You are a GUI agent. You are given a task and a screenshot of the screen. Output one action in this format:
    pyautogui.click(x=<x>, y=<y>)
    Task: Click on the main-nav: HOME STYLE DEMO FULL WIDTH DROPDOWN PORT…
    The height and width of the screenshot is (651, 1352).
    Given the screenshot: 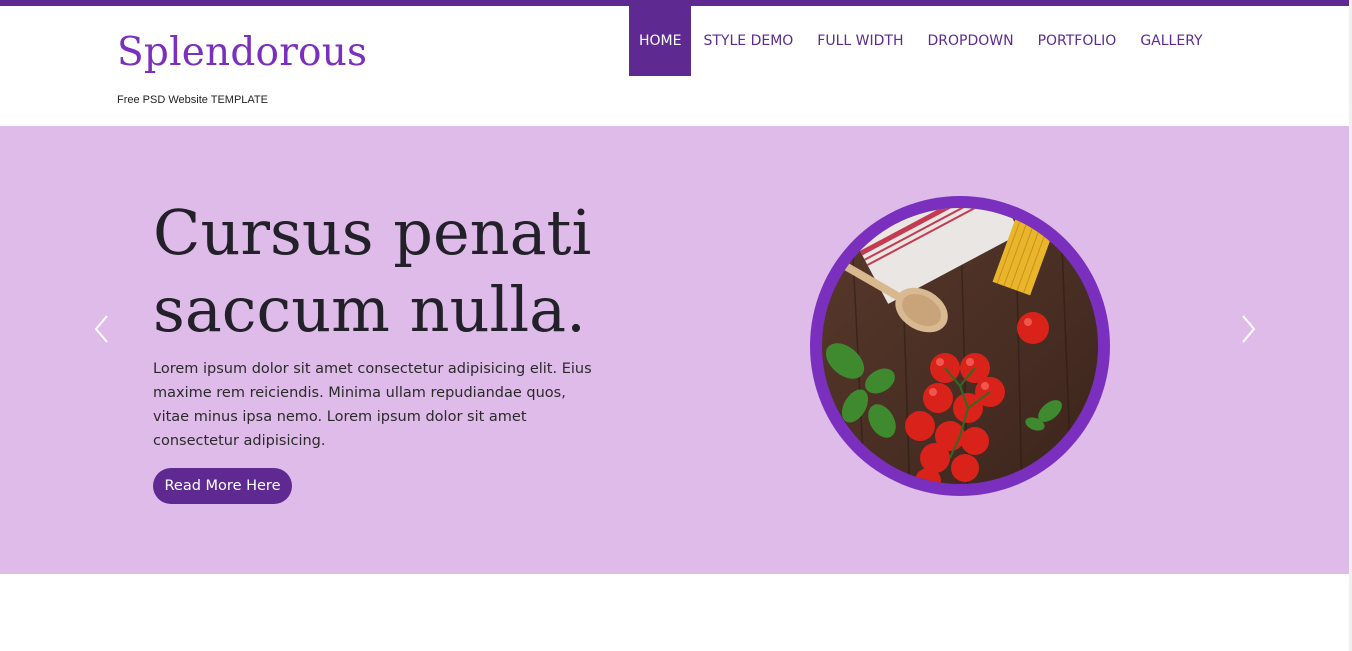 What is the action you would take?
    pyautogui.click(x=922, y=41)
    